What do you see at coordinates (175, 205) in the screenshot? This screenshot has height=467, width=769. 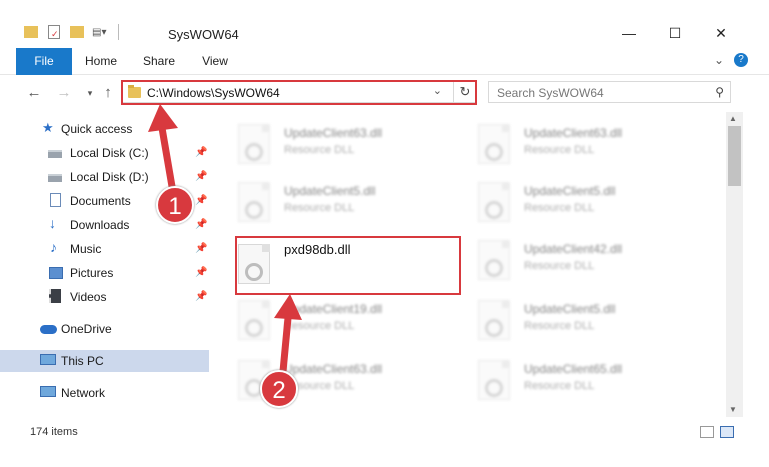 I see `step-1-callout: 1` at bounding box center [175, 205].